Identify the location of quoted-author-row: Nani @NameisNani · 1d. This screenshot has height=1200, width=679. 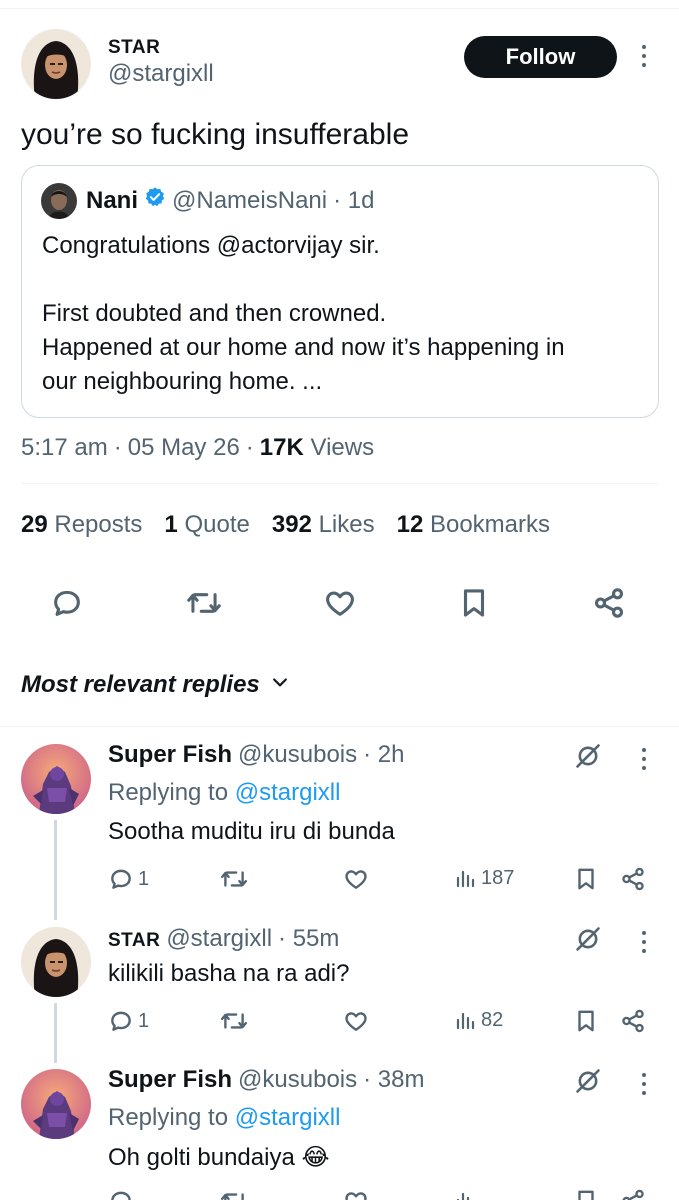
(230, 200).